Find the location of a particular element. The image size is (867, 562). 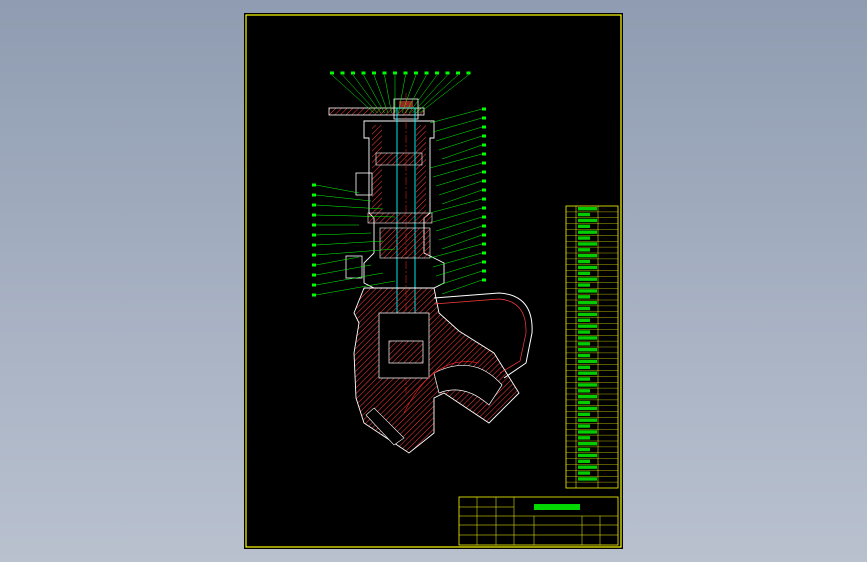

handwheel is located at coordinates (376, 111).